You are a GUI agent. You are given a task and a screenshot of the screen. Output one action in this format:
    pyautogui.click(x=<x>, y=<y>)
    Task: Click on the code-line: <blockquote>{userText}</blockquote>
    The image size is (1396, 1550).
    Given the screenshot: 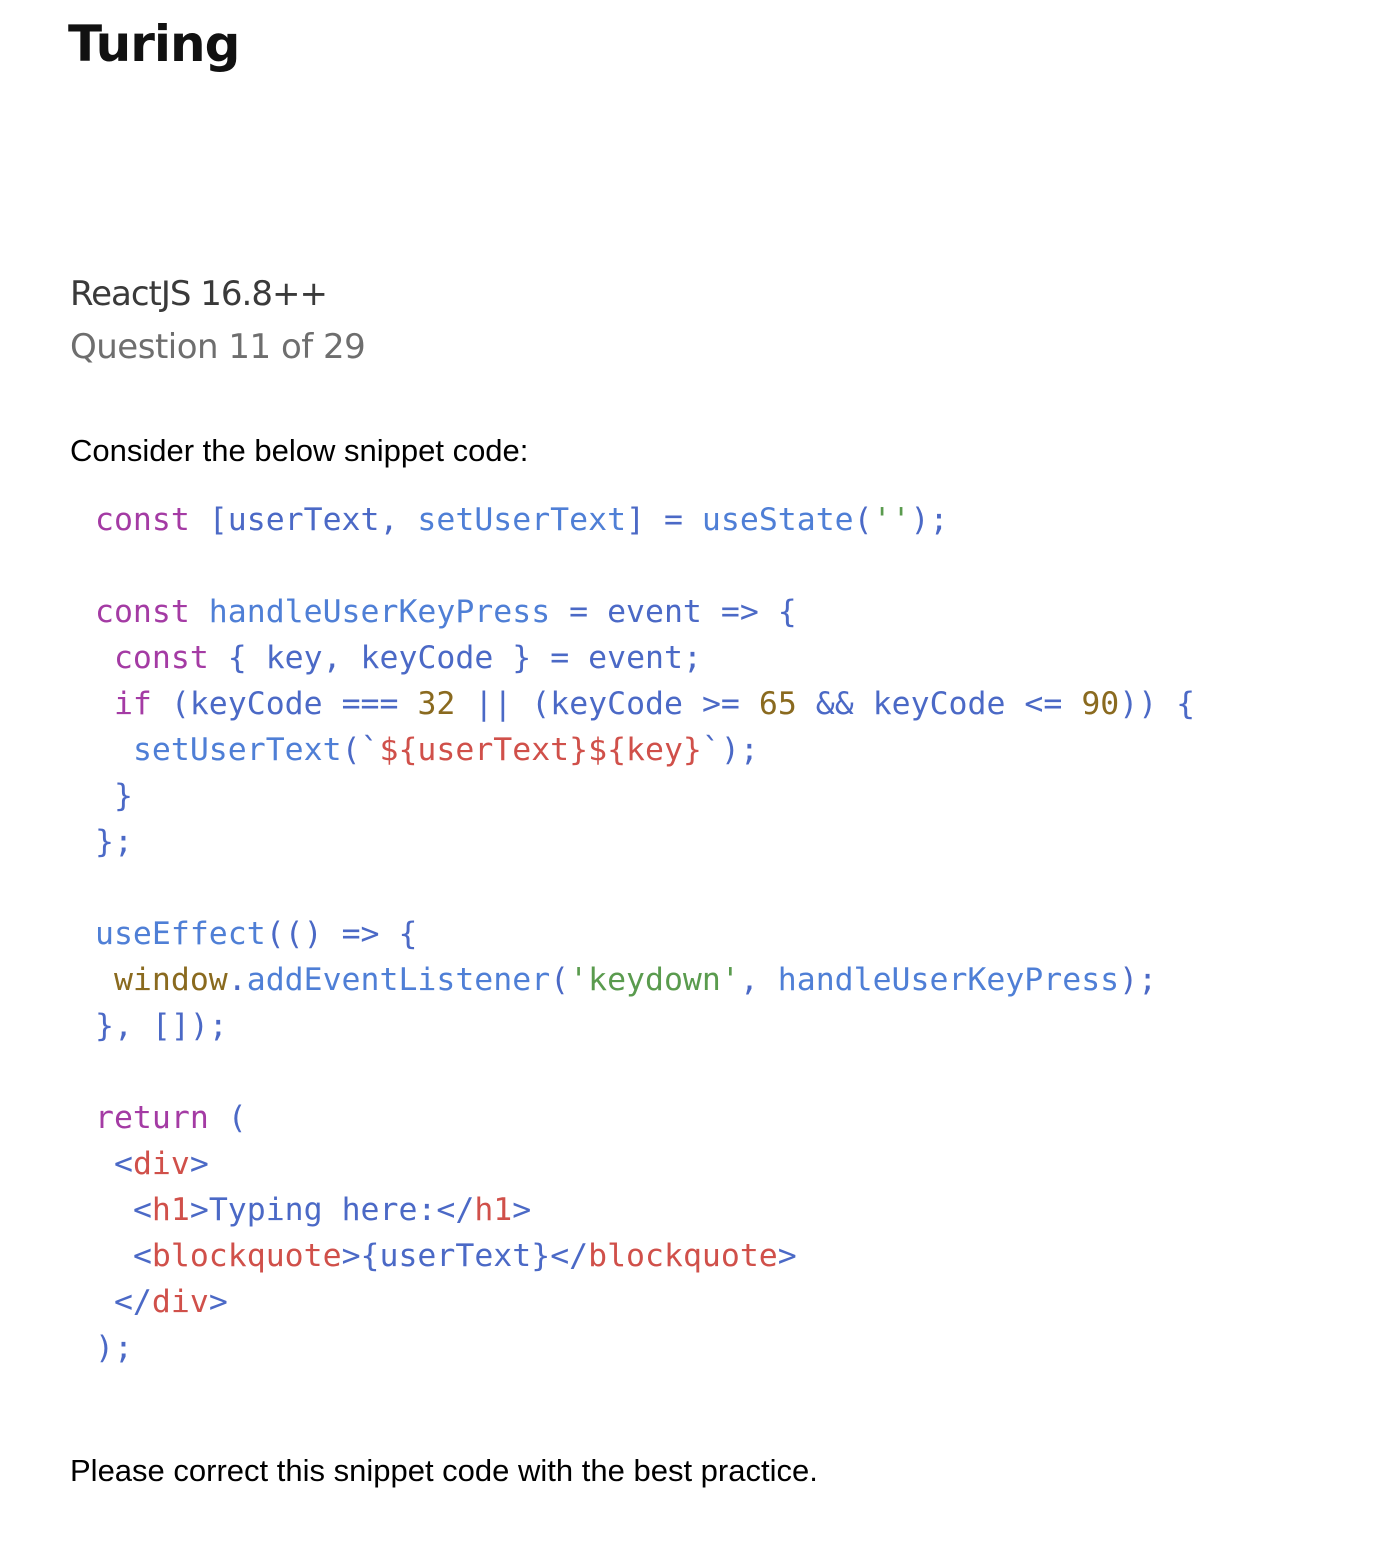 What is the action you would take?
    pyautogui.click(x=464, y=1256)
    